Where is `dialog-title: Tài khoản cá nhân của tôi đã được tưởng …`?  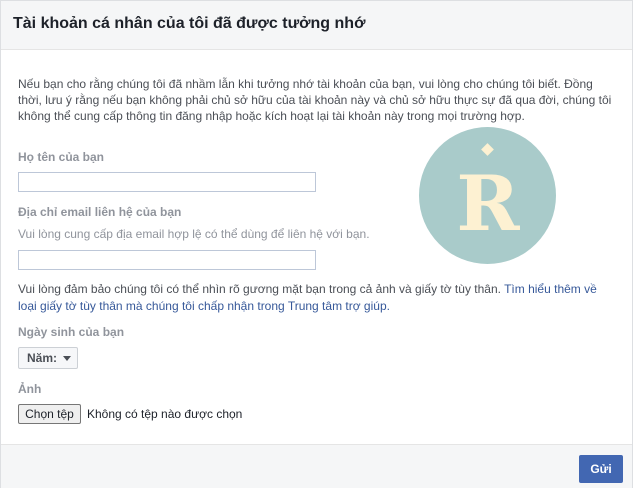
dialog-title: Tài khoản cá nhân của tôi đã được tưởng … is located at coordinates (189, 23).